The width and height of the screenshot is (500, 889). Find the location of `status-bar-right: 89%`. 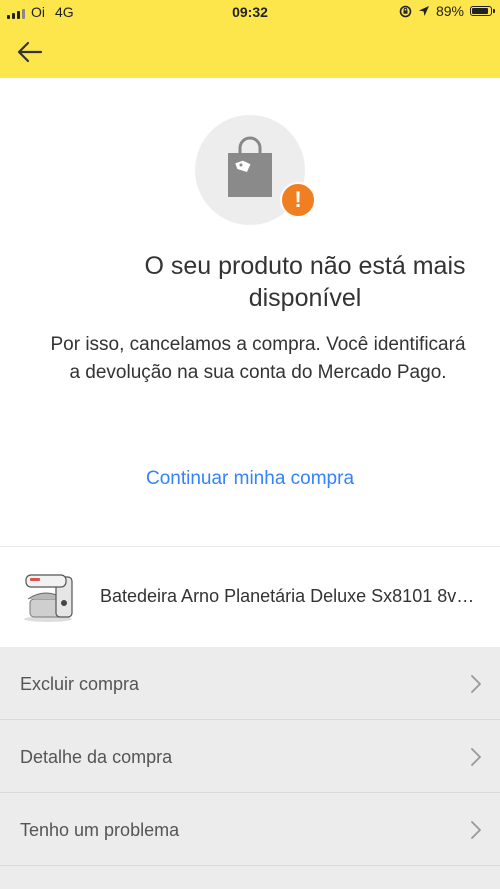

status-bar-right: 89% is located at coordinates (447, 11).